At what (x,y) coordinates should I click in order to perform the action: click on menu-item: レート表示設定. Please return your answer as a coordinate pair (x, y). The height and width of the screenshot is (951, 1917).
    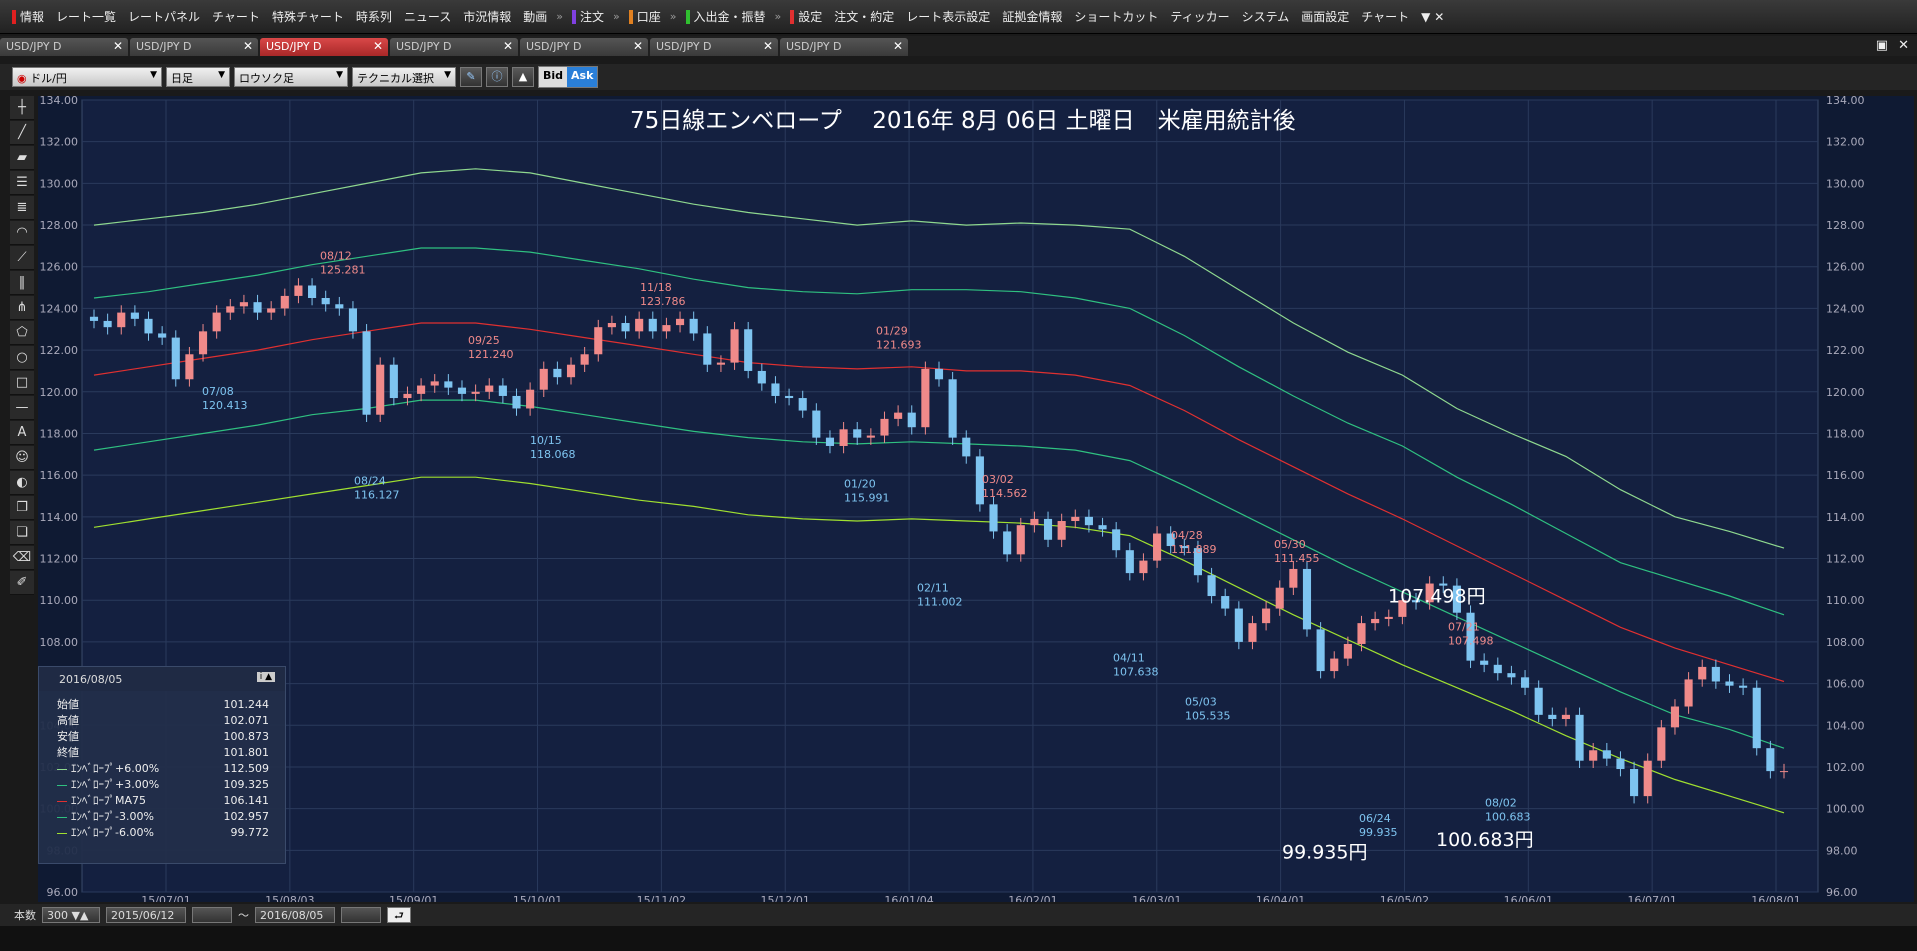
    Looking at the image, I should click on (948, 17).